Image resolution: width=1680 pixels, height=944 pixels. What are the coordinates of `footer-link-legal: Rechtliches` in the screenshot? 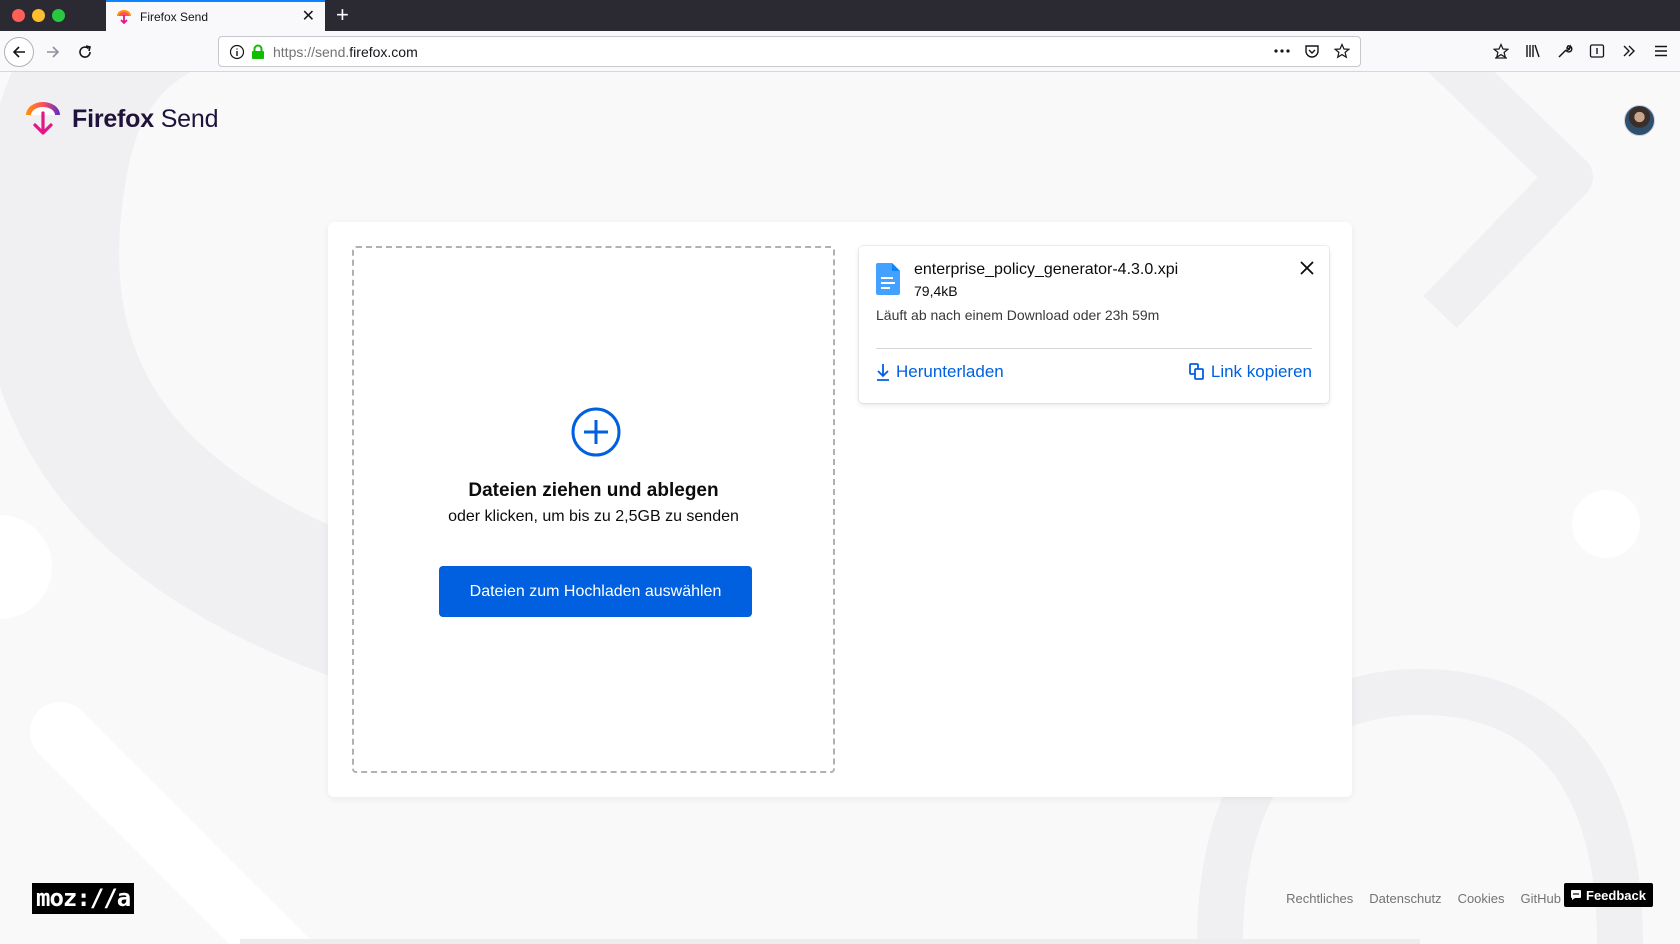 It's located at (1319, 898).